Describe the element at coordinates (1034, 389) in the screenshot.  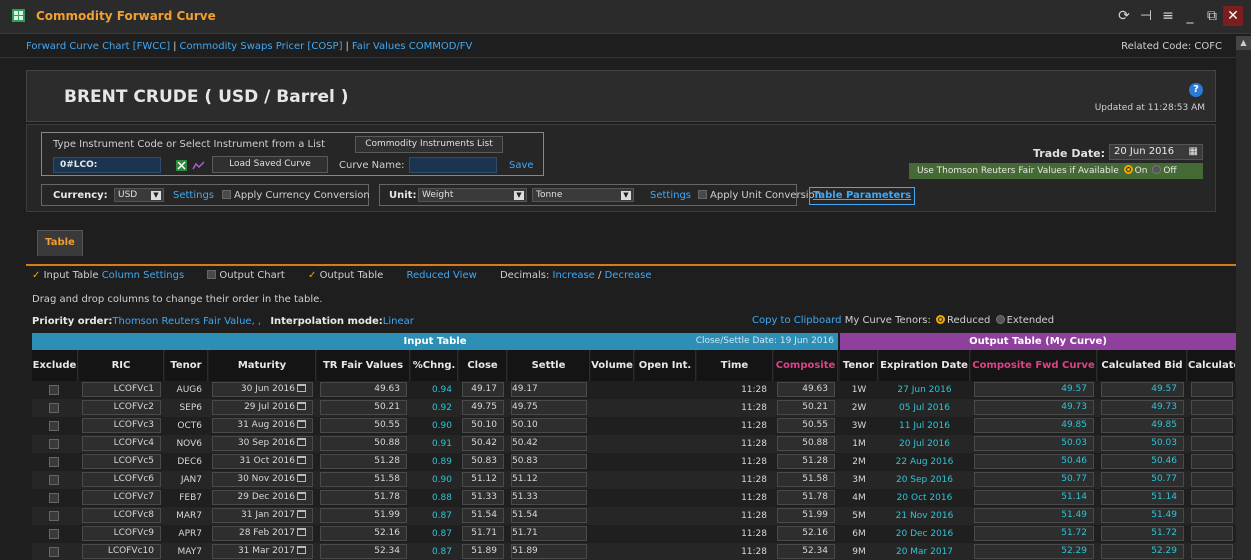
I see `composite-fwd-curve-cell: 49.57` at that location.